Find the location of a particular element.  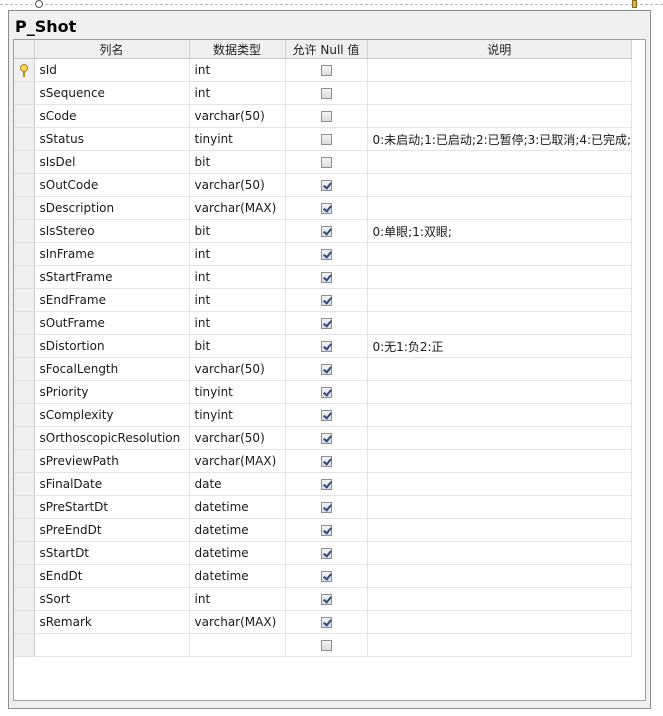

data-type-cell: varchar(MAX) is located at coordinates (237, 622).